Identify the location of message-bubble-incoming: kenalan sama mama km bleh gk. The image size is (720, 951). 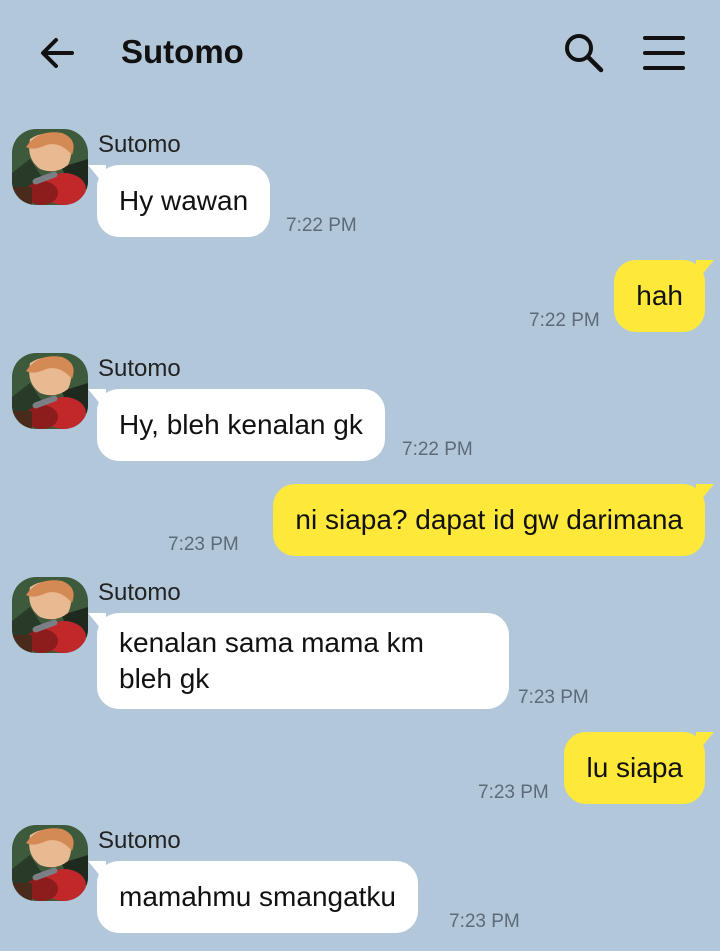
(298, 661).